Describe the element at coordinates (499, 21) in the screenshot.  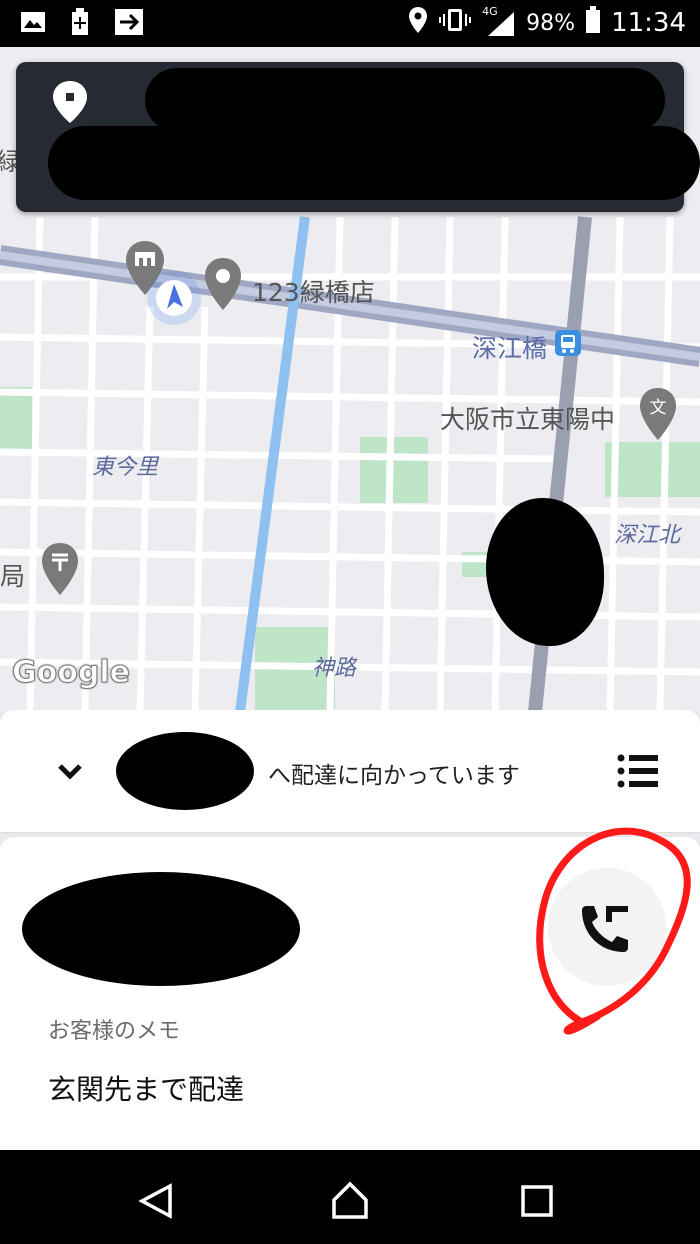
I see `signal-icon: 4G` at that location.